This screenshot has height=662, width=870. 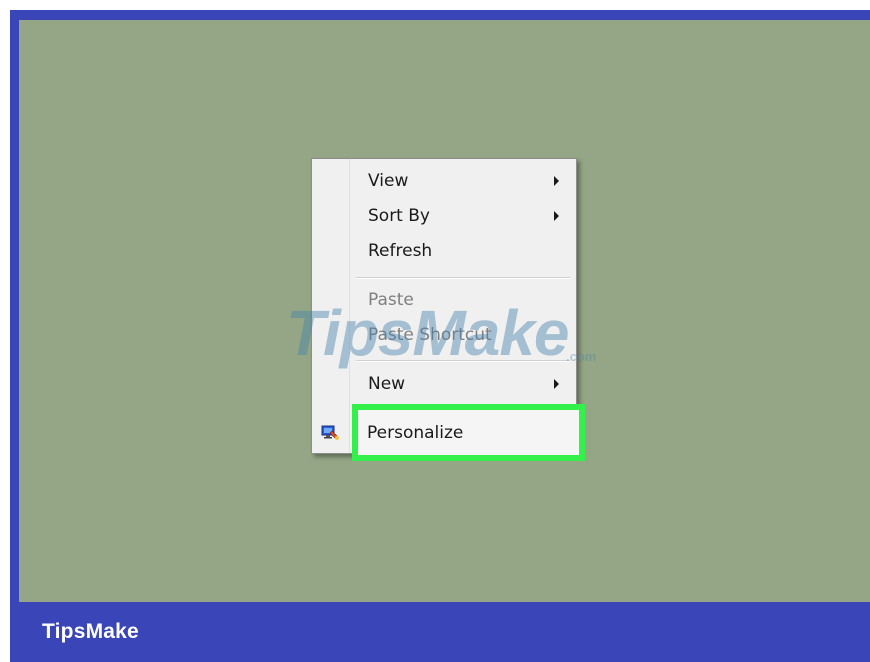 What do you see at coordinates (387, 384) in the screenshot?
I see `menu-item-label: New` at bounding box center [387, 384].